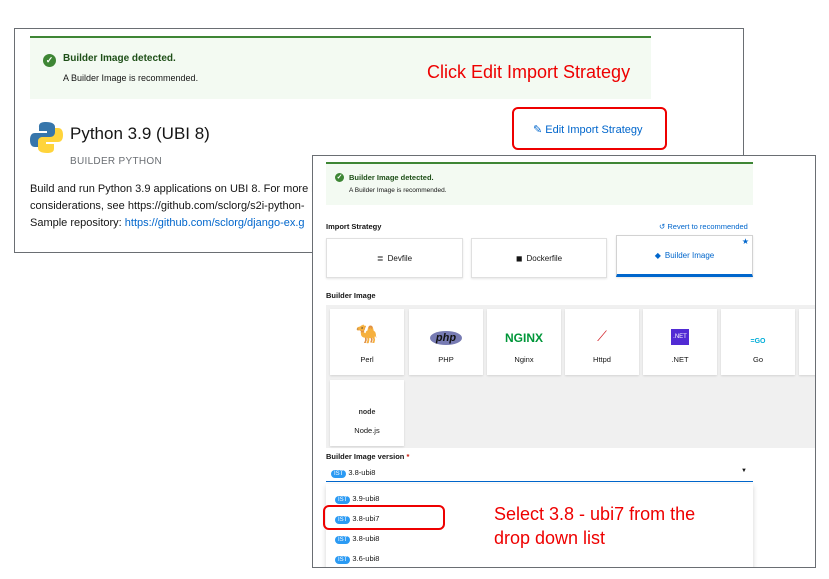  What do you see at coordinates (77, 223) in the screenshot?
I see `sample-label: Sample repository:` at bounding box center [77, 223].